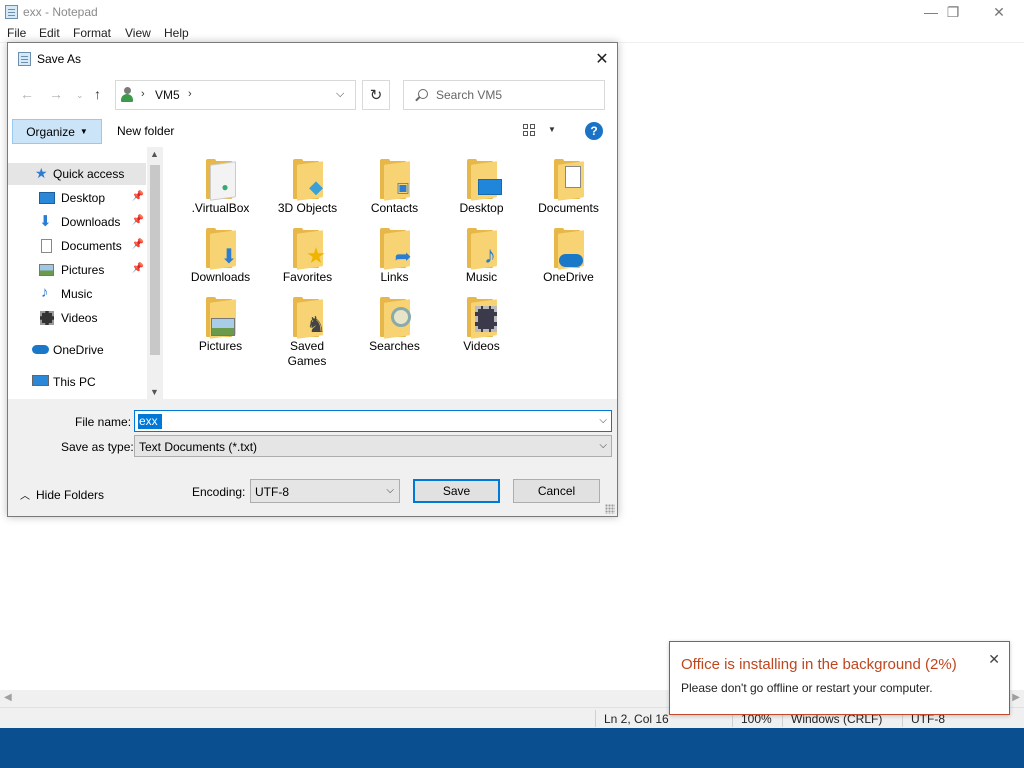  Describe the element at coordinates (595, 718) in the screenshot. I see `status-divider` at that location.